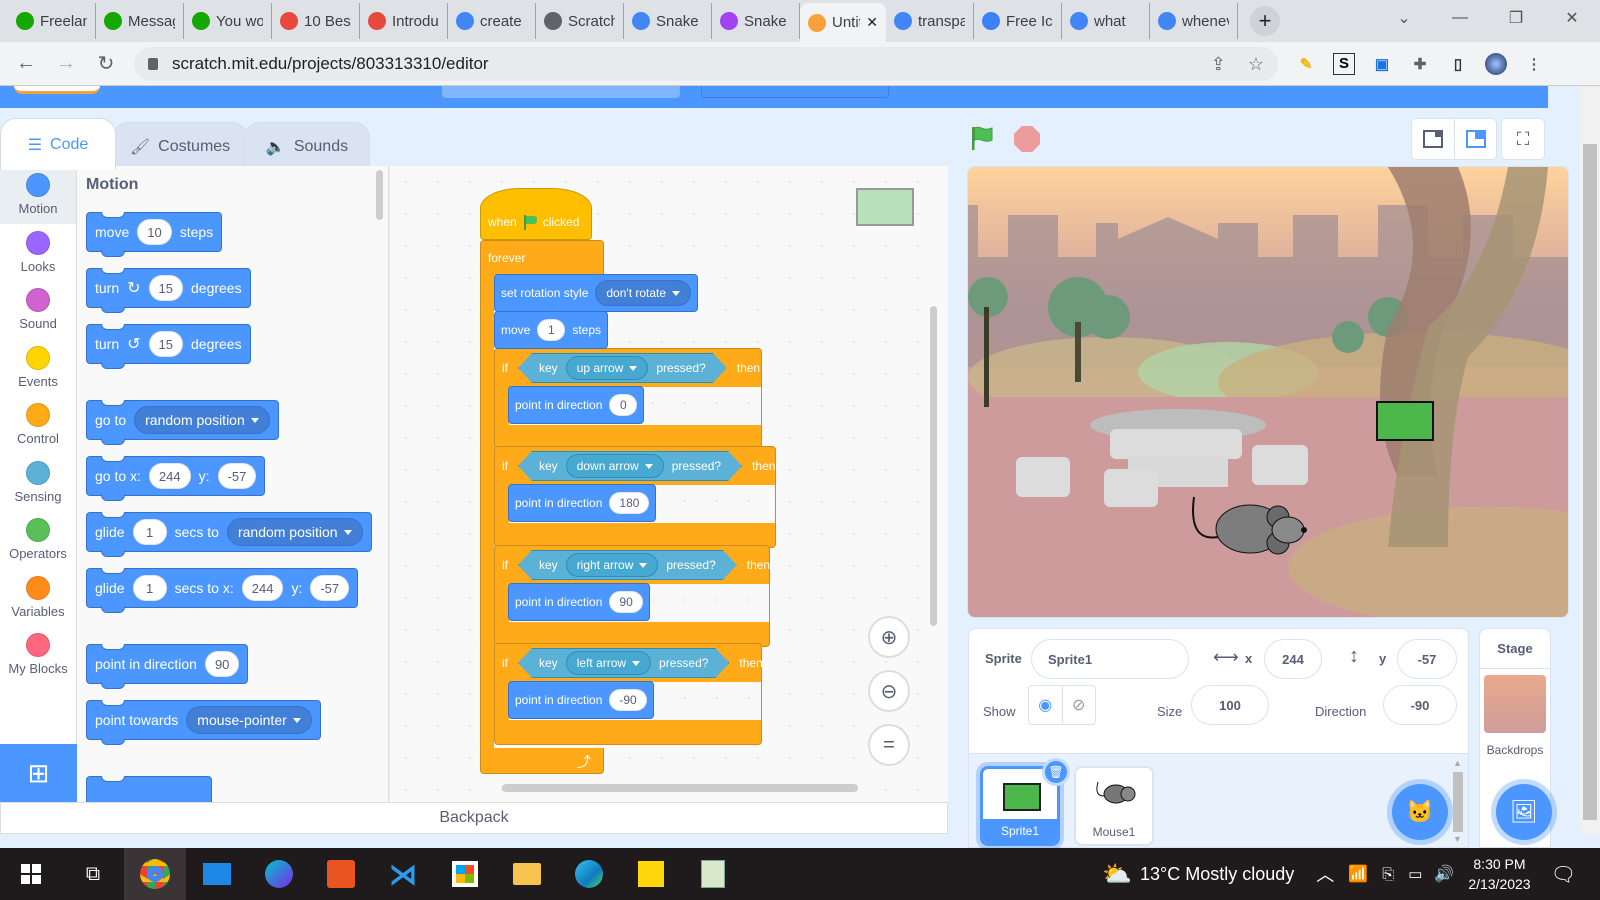 The image size is (1600, 900). I want to click on category-my-blocks: My Blocks, so click(38, 655).